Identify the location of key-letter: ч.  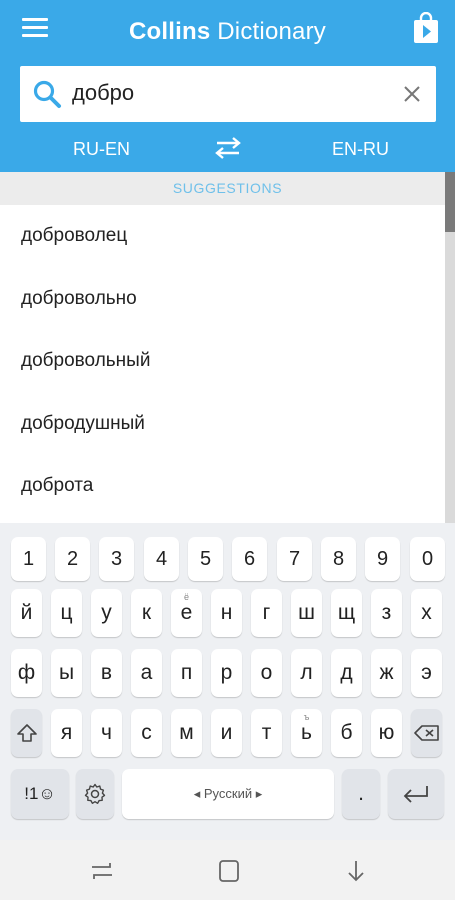
(106, 733).